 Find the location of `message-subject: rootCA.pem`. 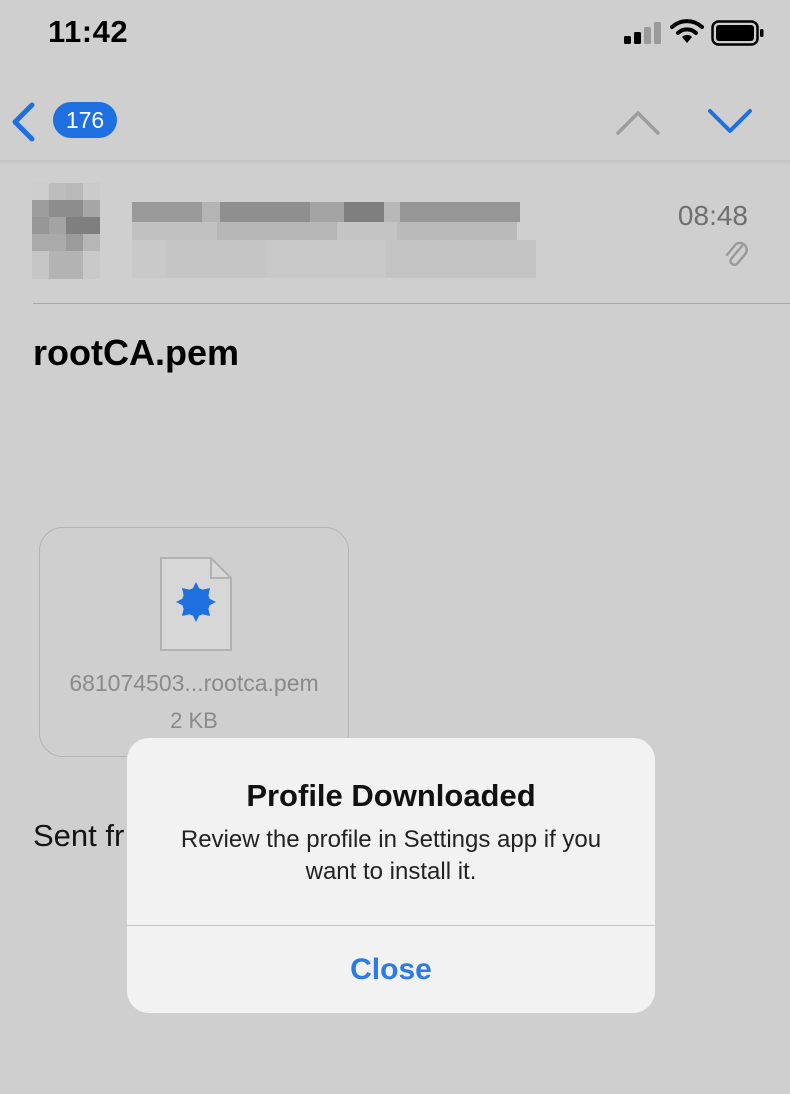

message-subject: rootCA.pem is located at coordinates (136, 352).